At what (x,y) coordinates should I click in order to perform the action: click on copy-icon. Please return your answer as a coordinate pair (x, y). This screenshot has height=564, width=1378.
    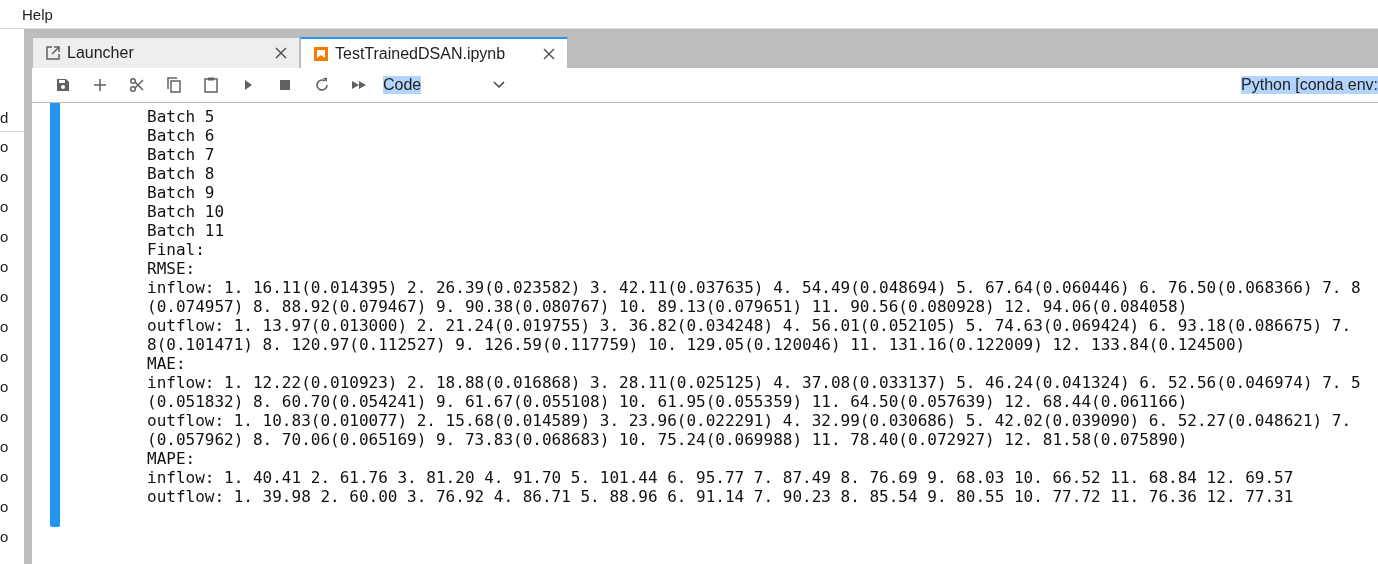
    Looking at the image, I should click on (173, 85).